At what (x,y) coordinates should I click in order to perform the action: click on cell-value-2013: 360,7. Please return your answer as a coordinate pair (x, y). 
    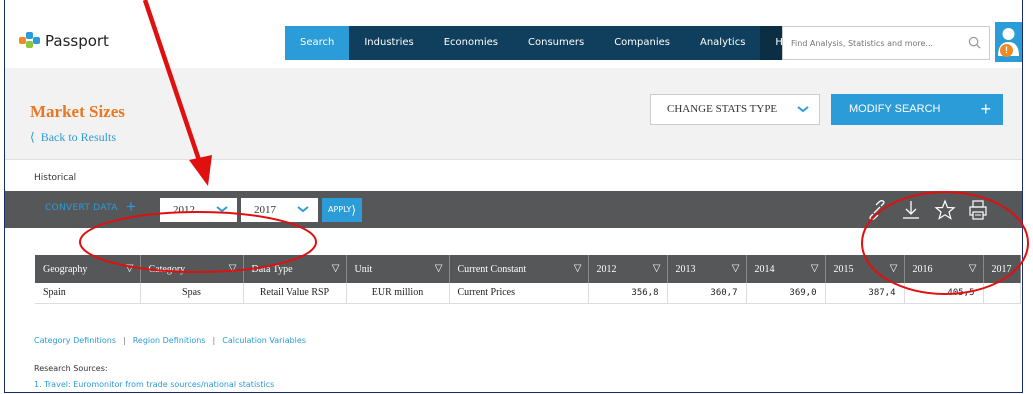
    Looking at the image, I should click on (707, 293).